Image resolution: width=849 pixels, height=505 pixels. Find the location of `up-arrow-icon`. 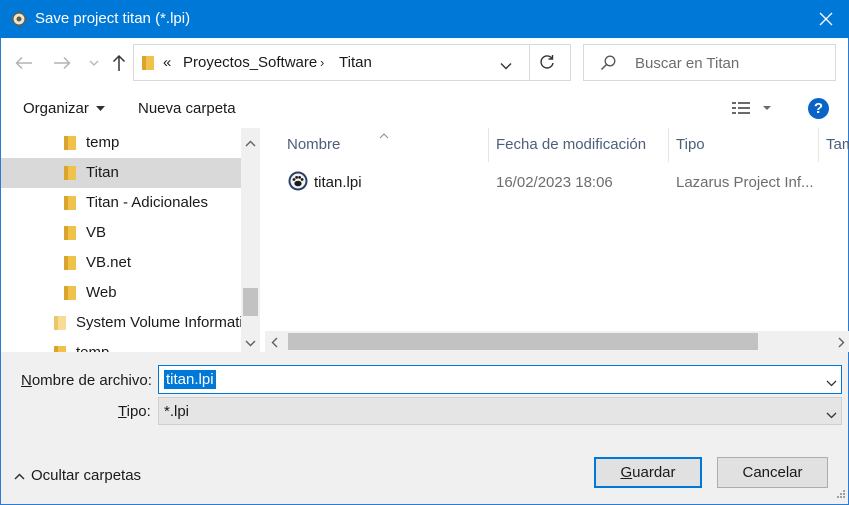

up-arrow-icon is located at coordinates (119, 62).